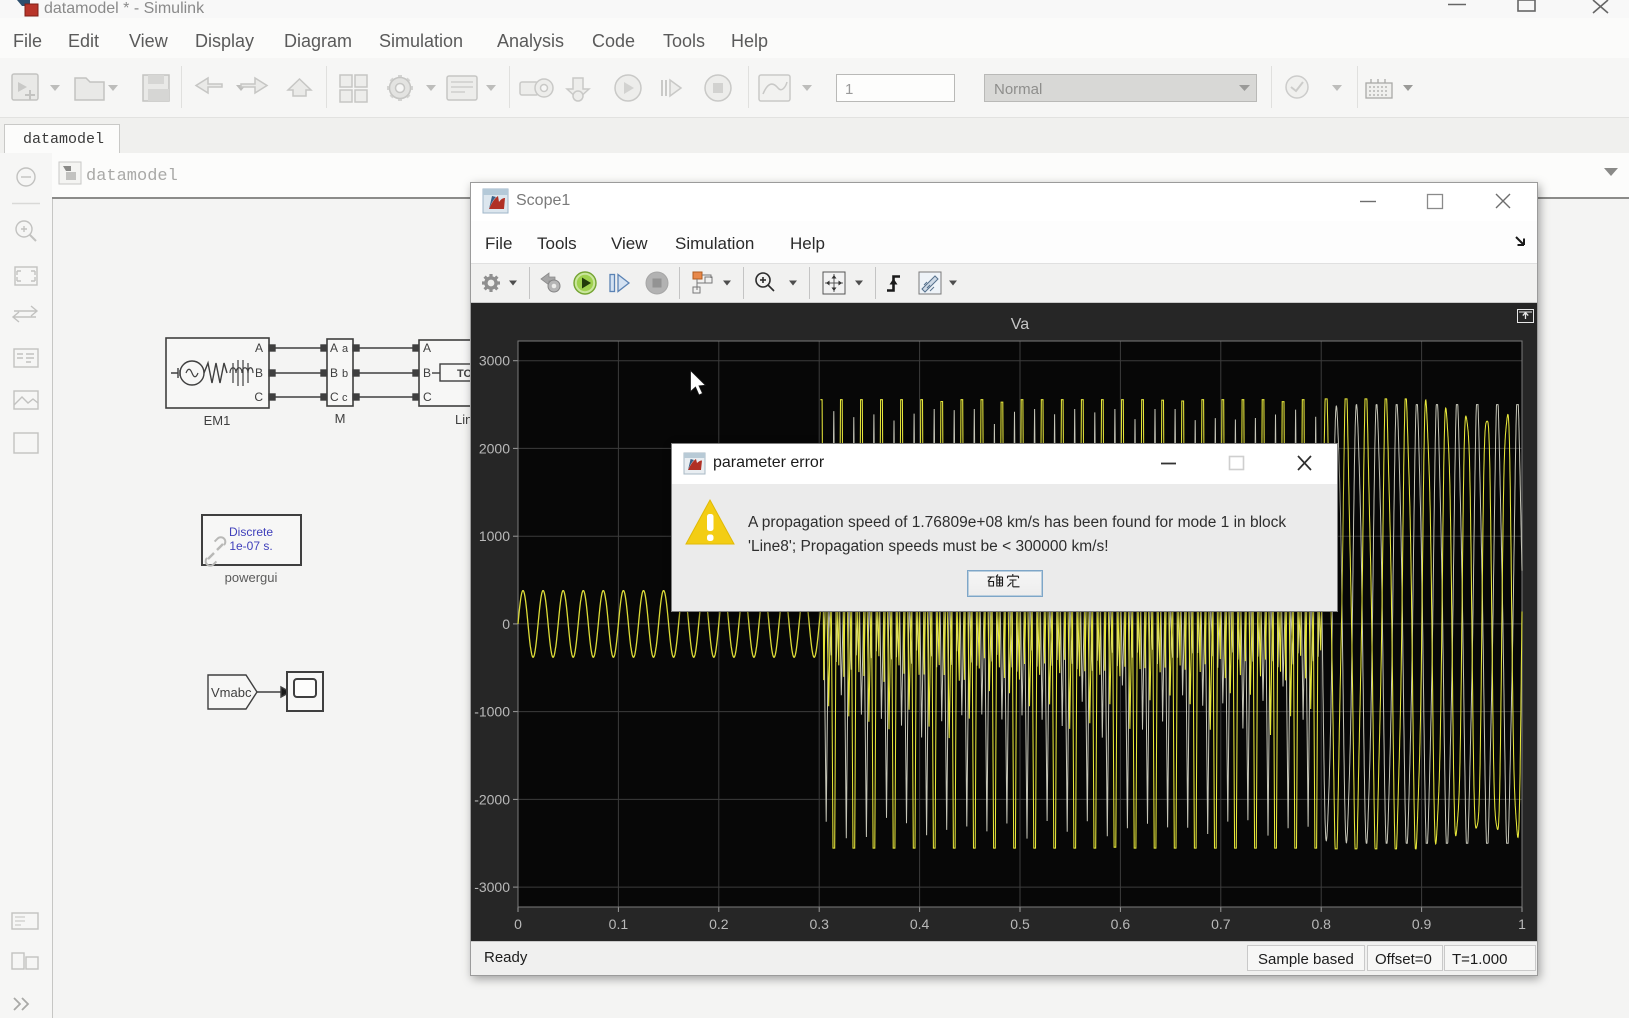 The width and height of the screenshot is (1629, 1018). Describe the element at coordinates (492, 887) in the screenshot. I see `svg-text: -3000` at that location.